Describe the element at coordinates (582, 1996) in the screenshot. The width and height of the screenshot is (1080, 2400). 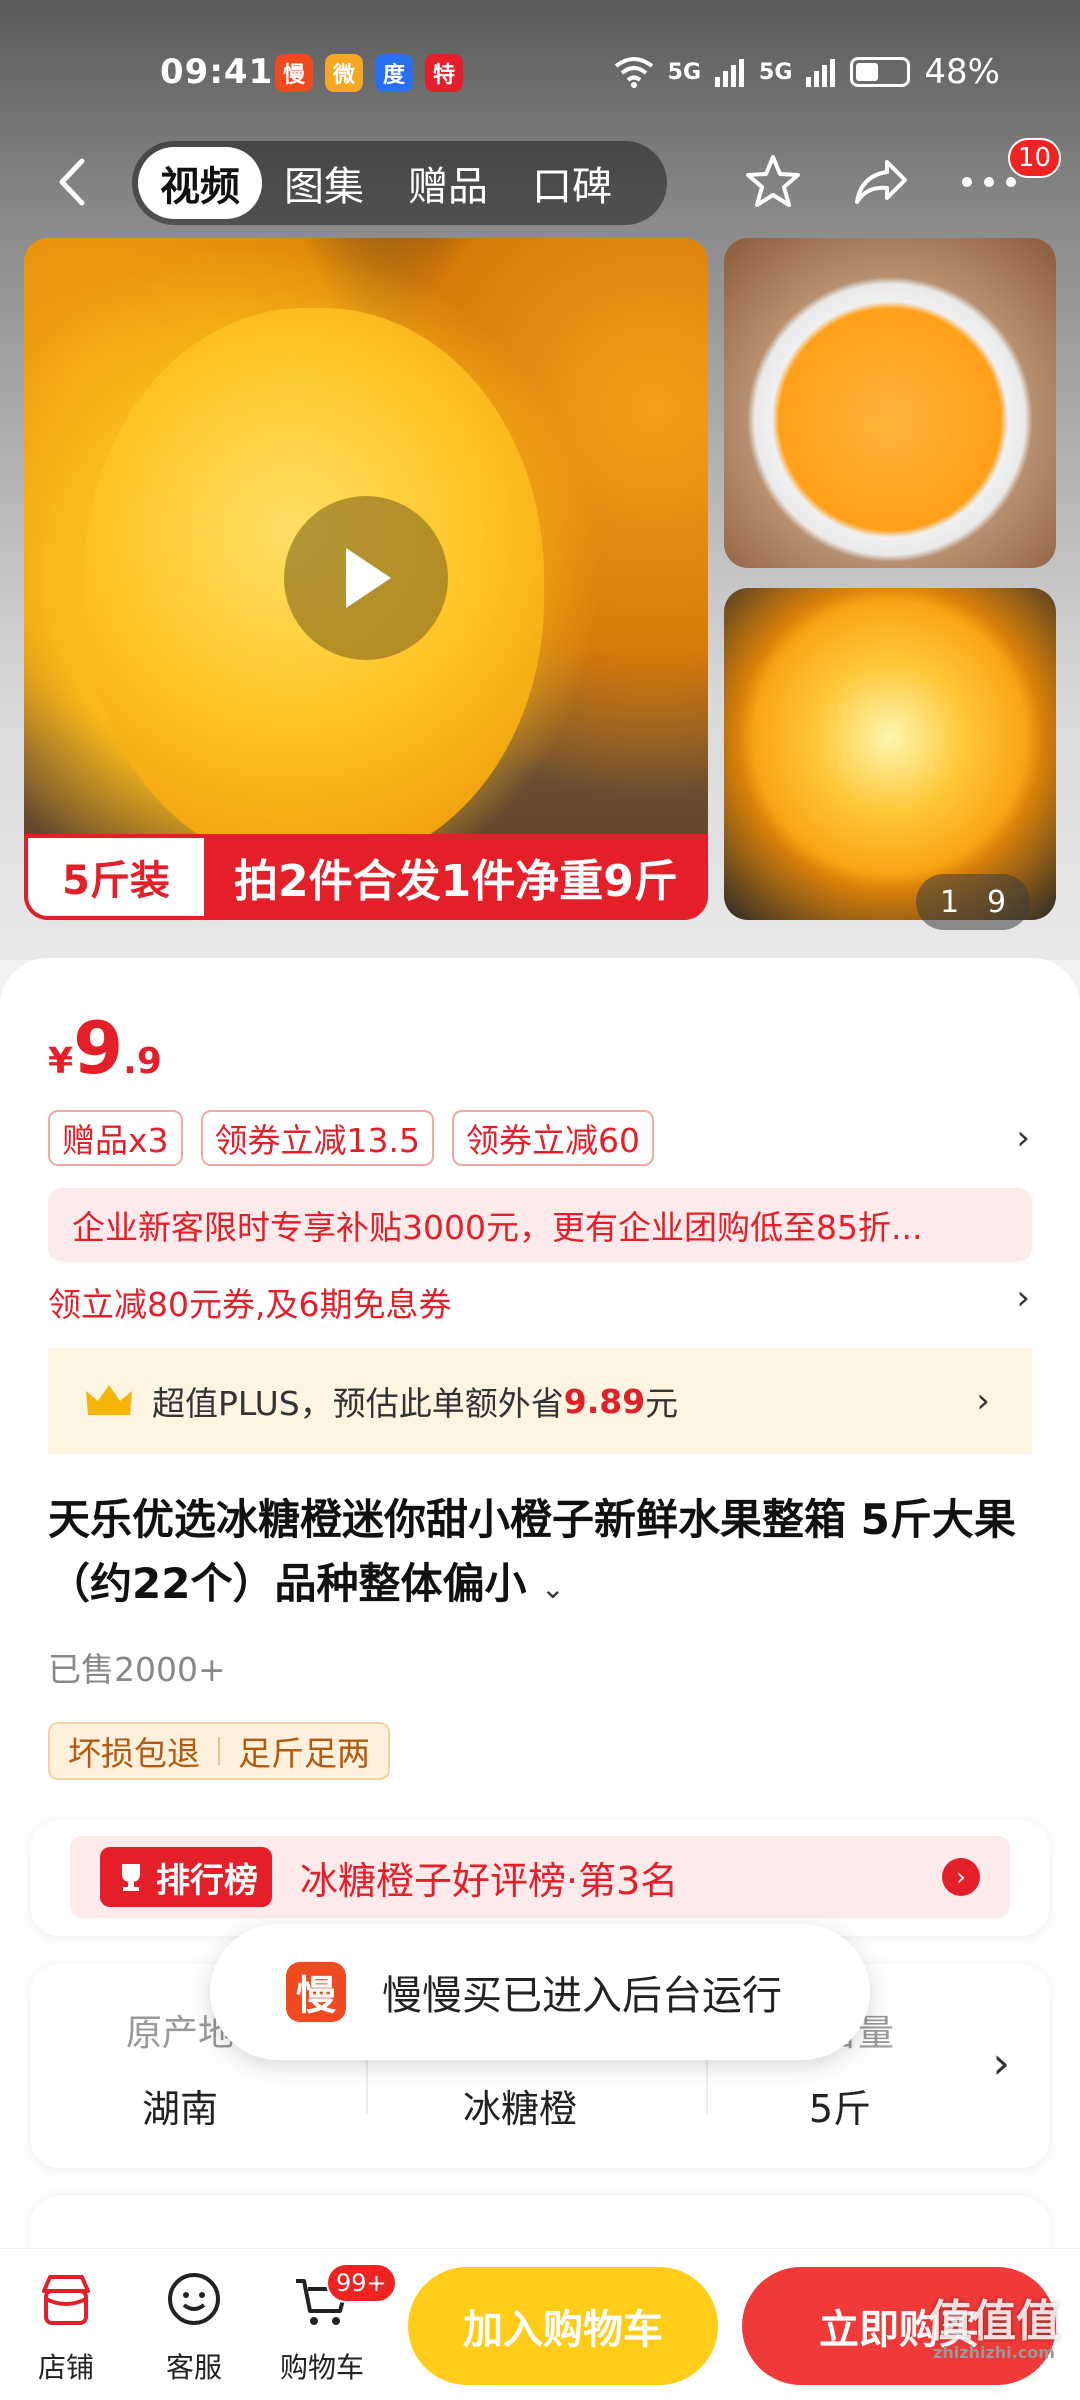
I see `toast-text: 慢慢买已进入后台运行` at that location.